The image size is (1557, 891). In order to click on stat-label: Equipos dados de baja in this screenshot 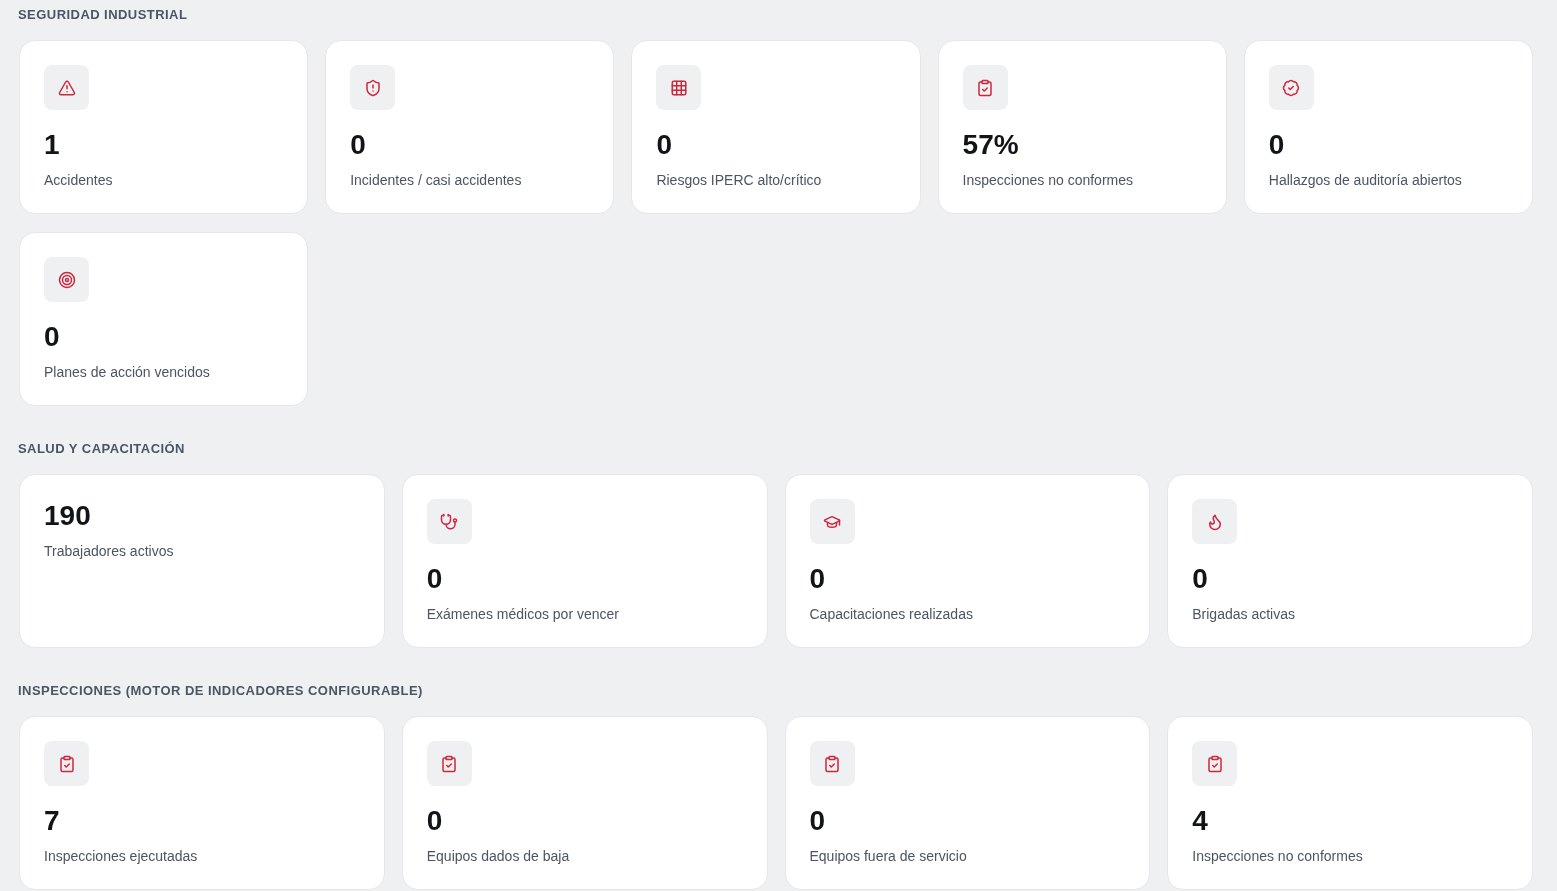, I will do `click(498, 856)`.